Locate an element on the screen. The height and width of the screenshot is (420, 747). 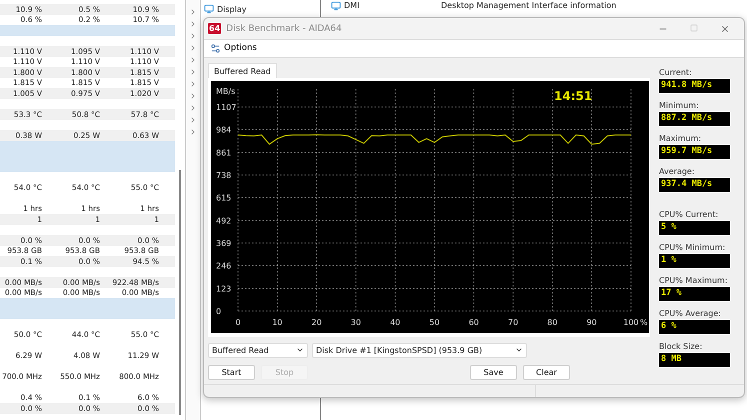
list-item-name: DMI is located at coordinates (391, 5).